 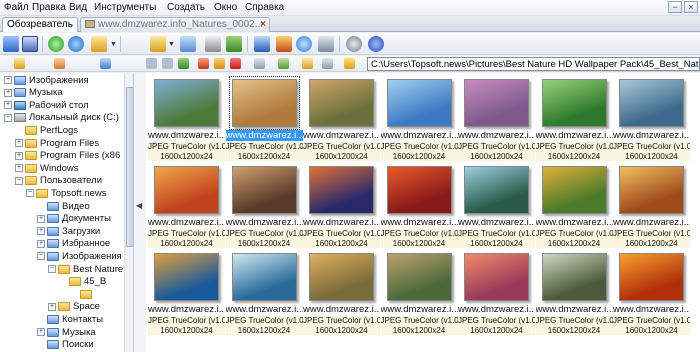 What do you see at coordinates (47, 168) in the screenshot?
I see `tree-item: + Windows` at bounding box center [47, 168].